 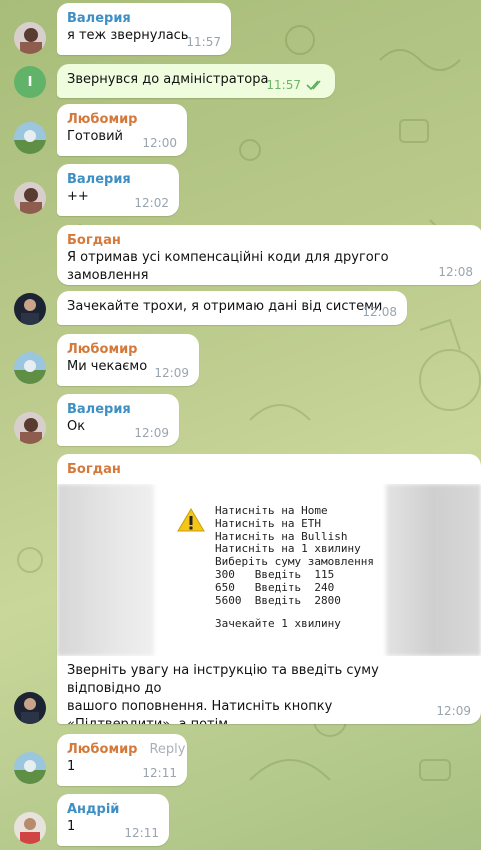 I want to click on message-bubble: Любомир Готовий 12:00, so click(x=122, y=130).